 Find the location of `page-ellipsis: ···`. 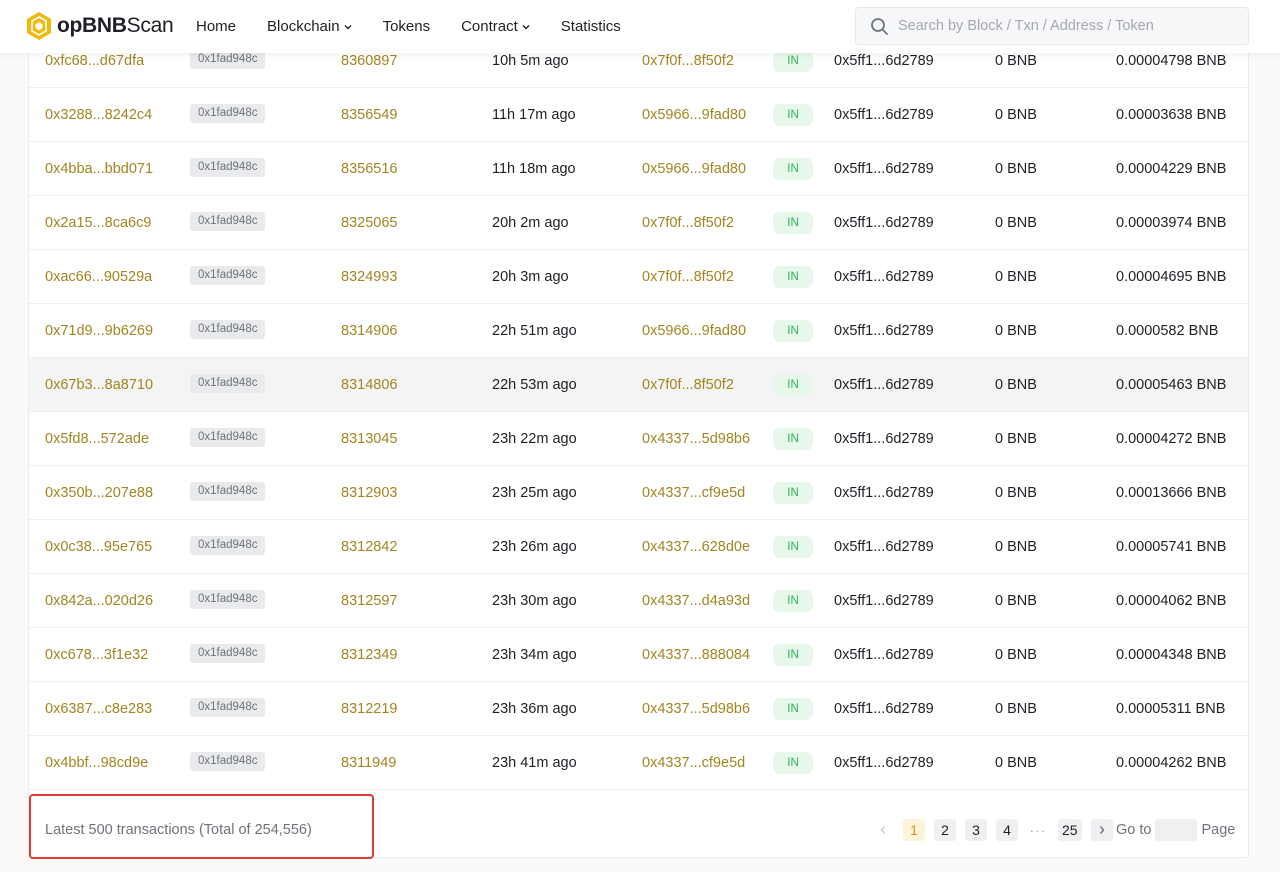

page-ellipsis: ··· is located at coordinates (1038, 830).